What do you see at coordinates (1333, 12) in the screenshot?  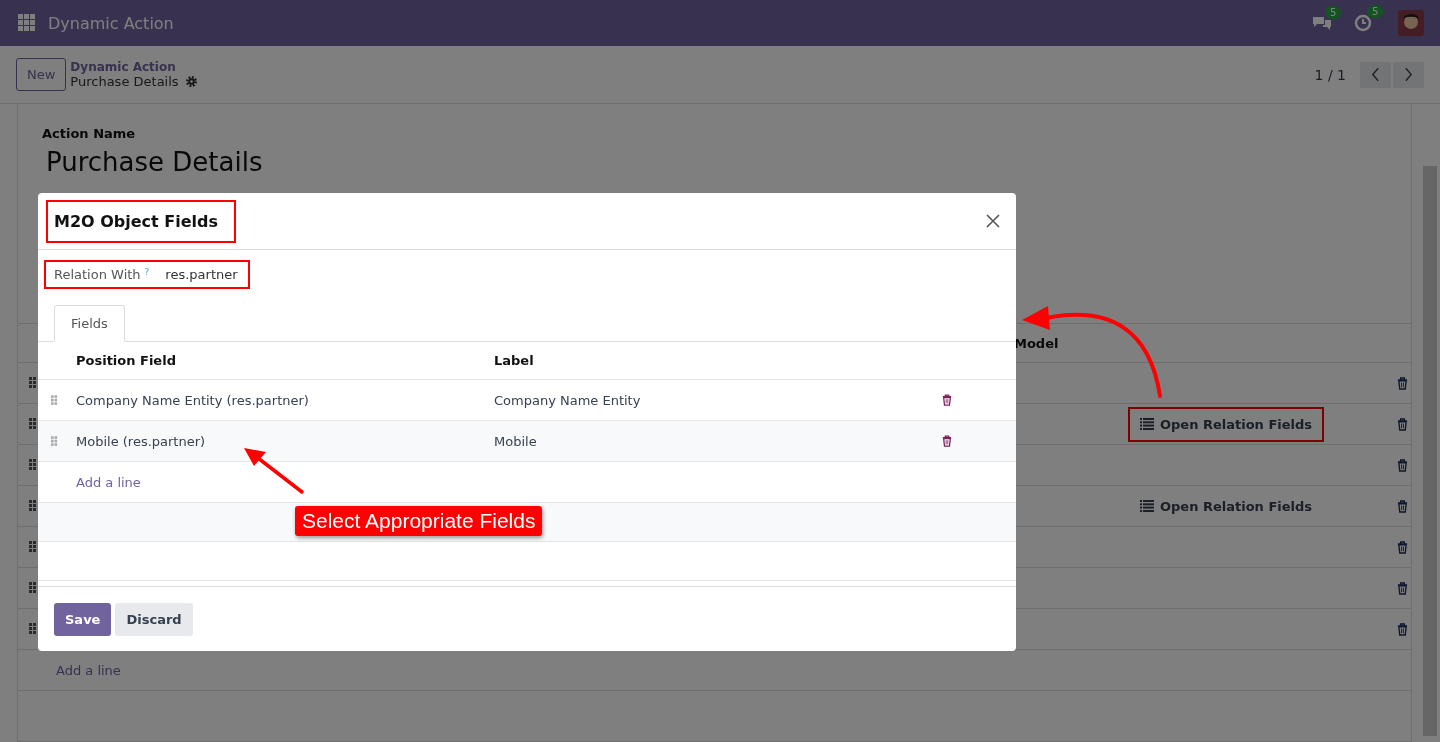 I see `message-count-badge: 5` at bounding box center [1333, 12].